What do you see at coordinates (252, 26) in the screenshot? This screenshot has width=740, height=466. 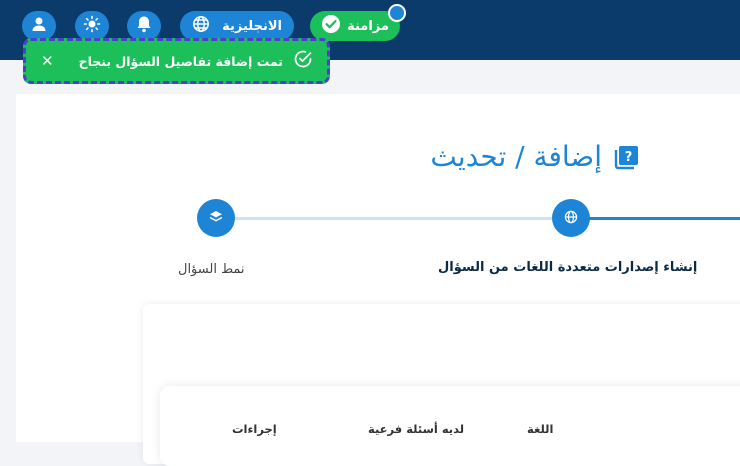 I see `language-label: الانجليزية` at bounding box center [252, 26].